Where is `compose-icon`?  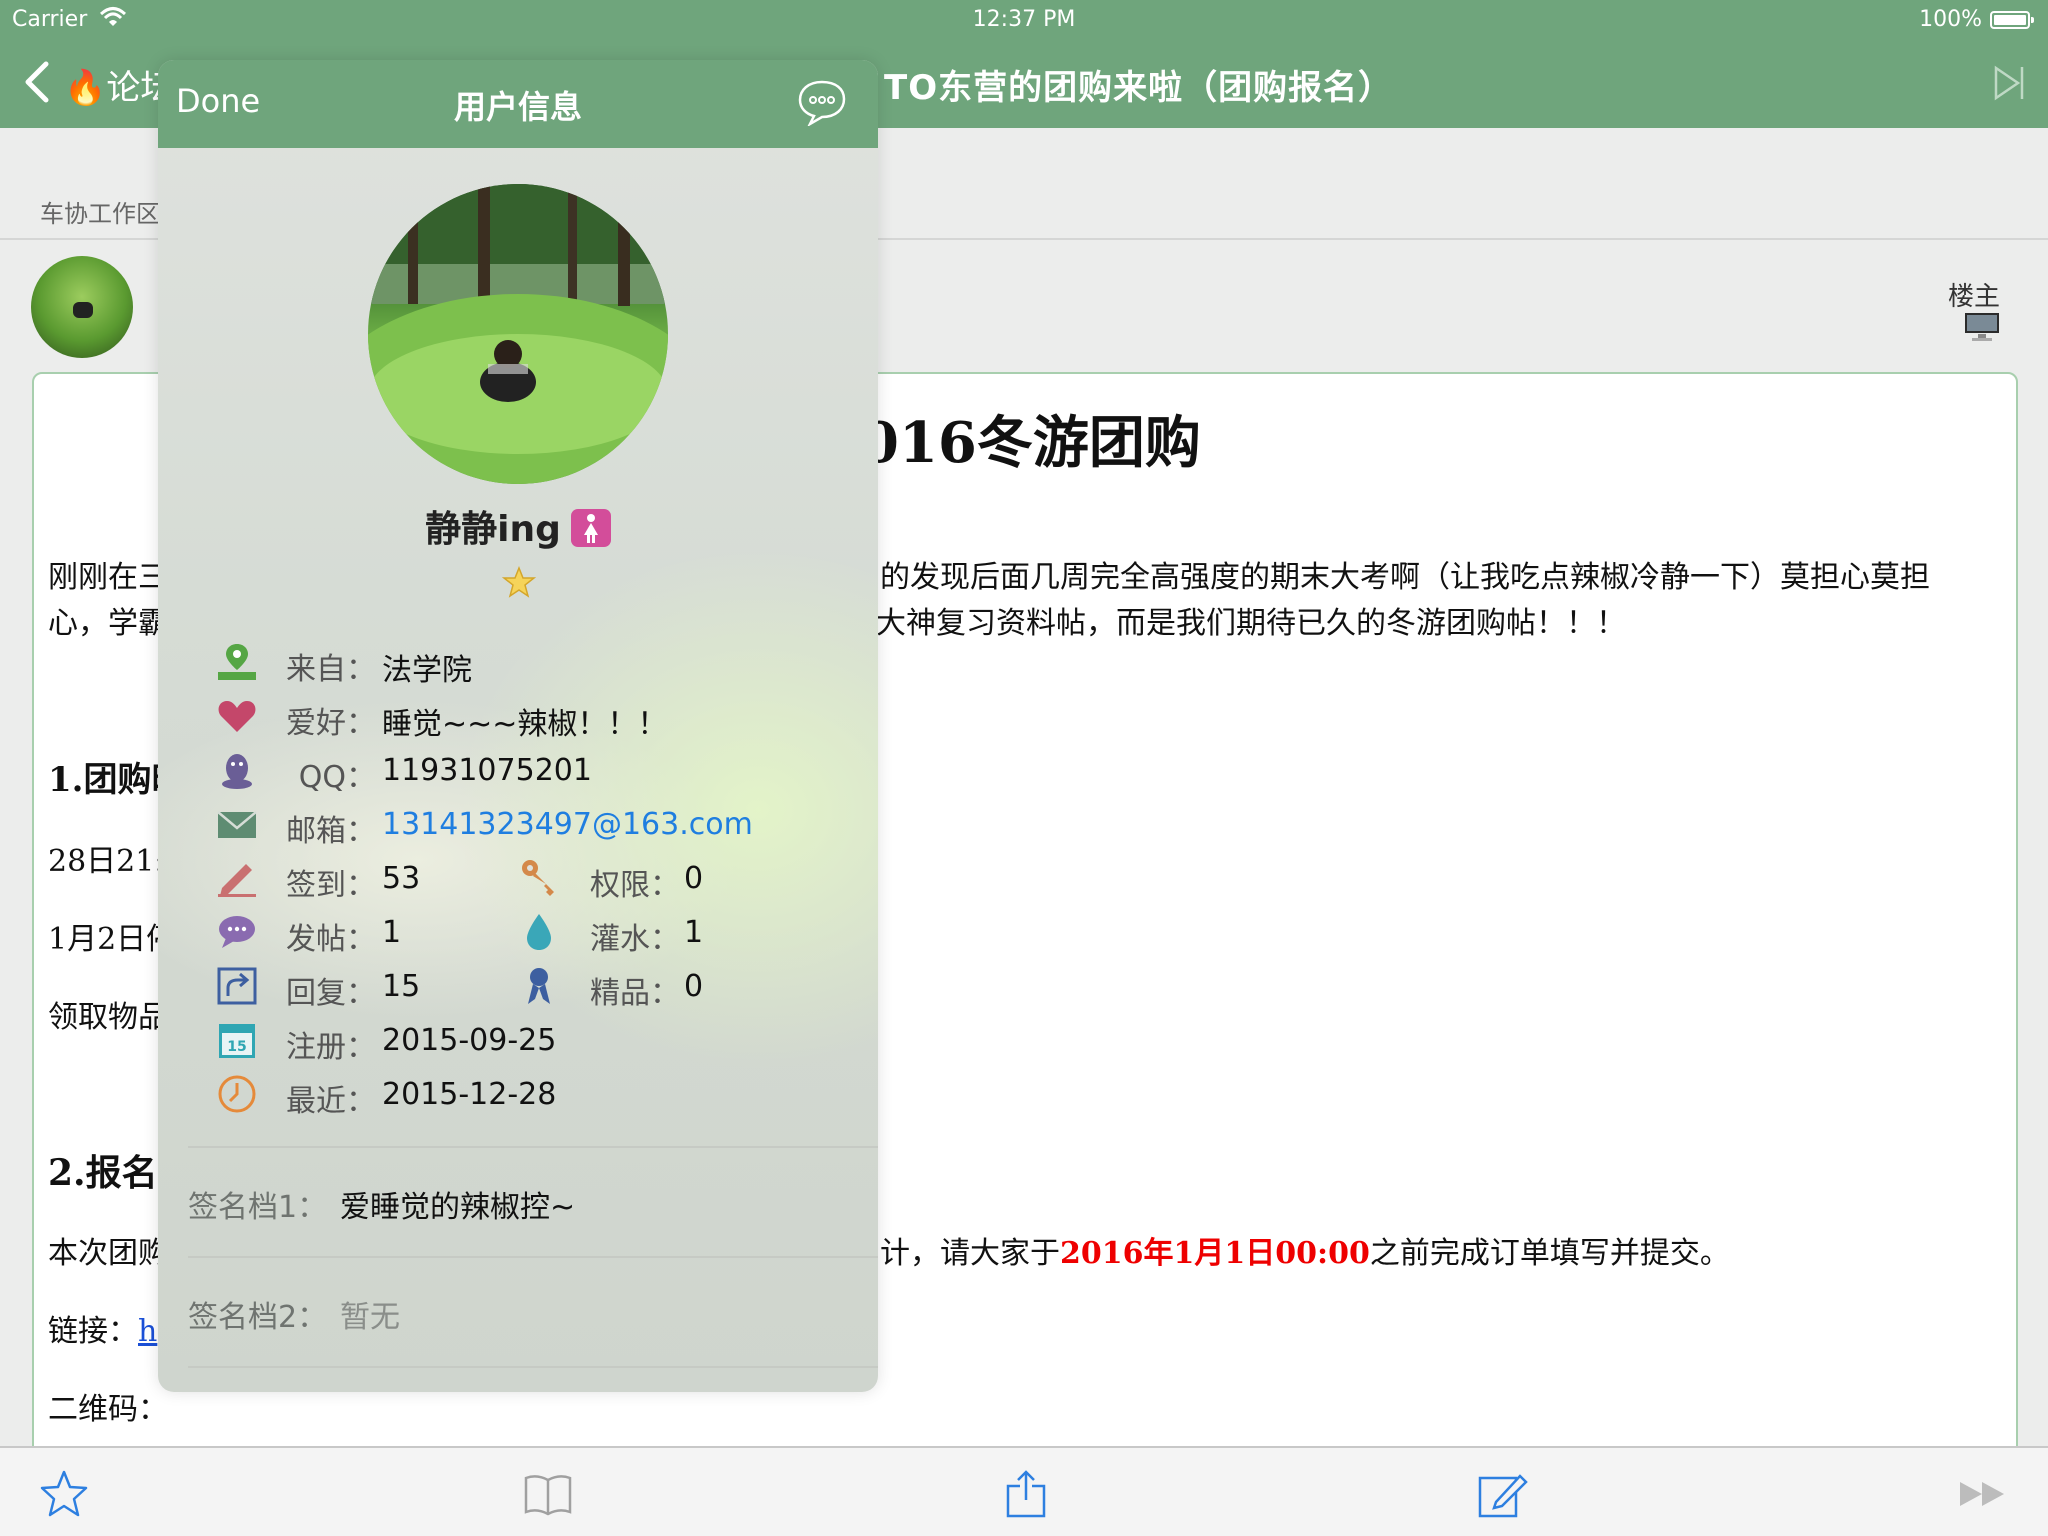 compose-icon is located at coordinates (1502, 1494).